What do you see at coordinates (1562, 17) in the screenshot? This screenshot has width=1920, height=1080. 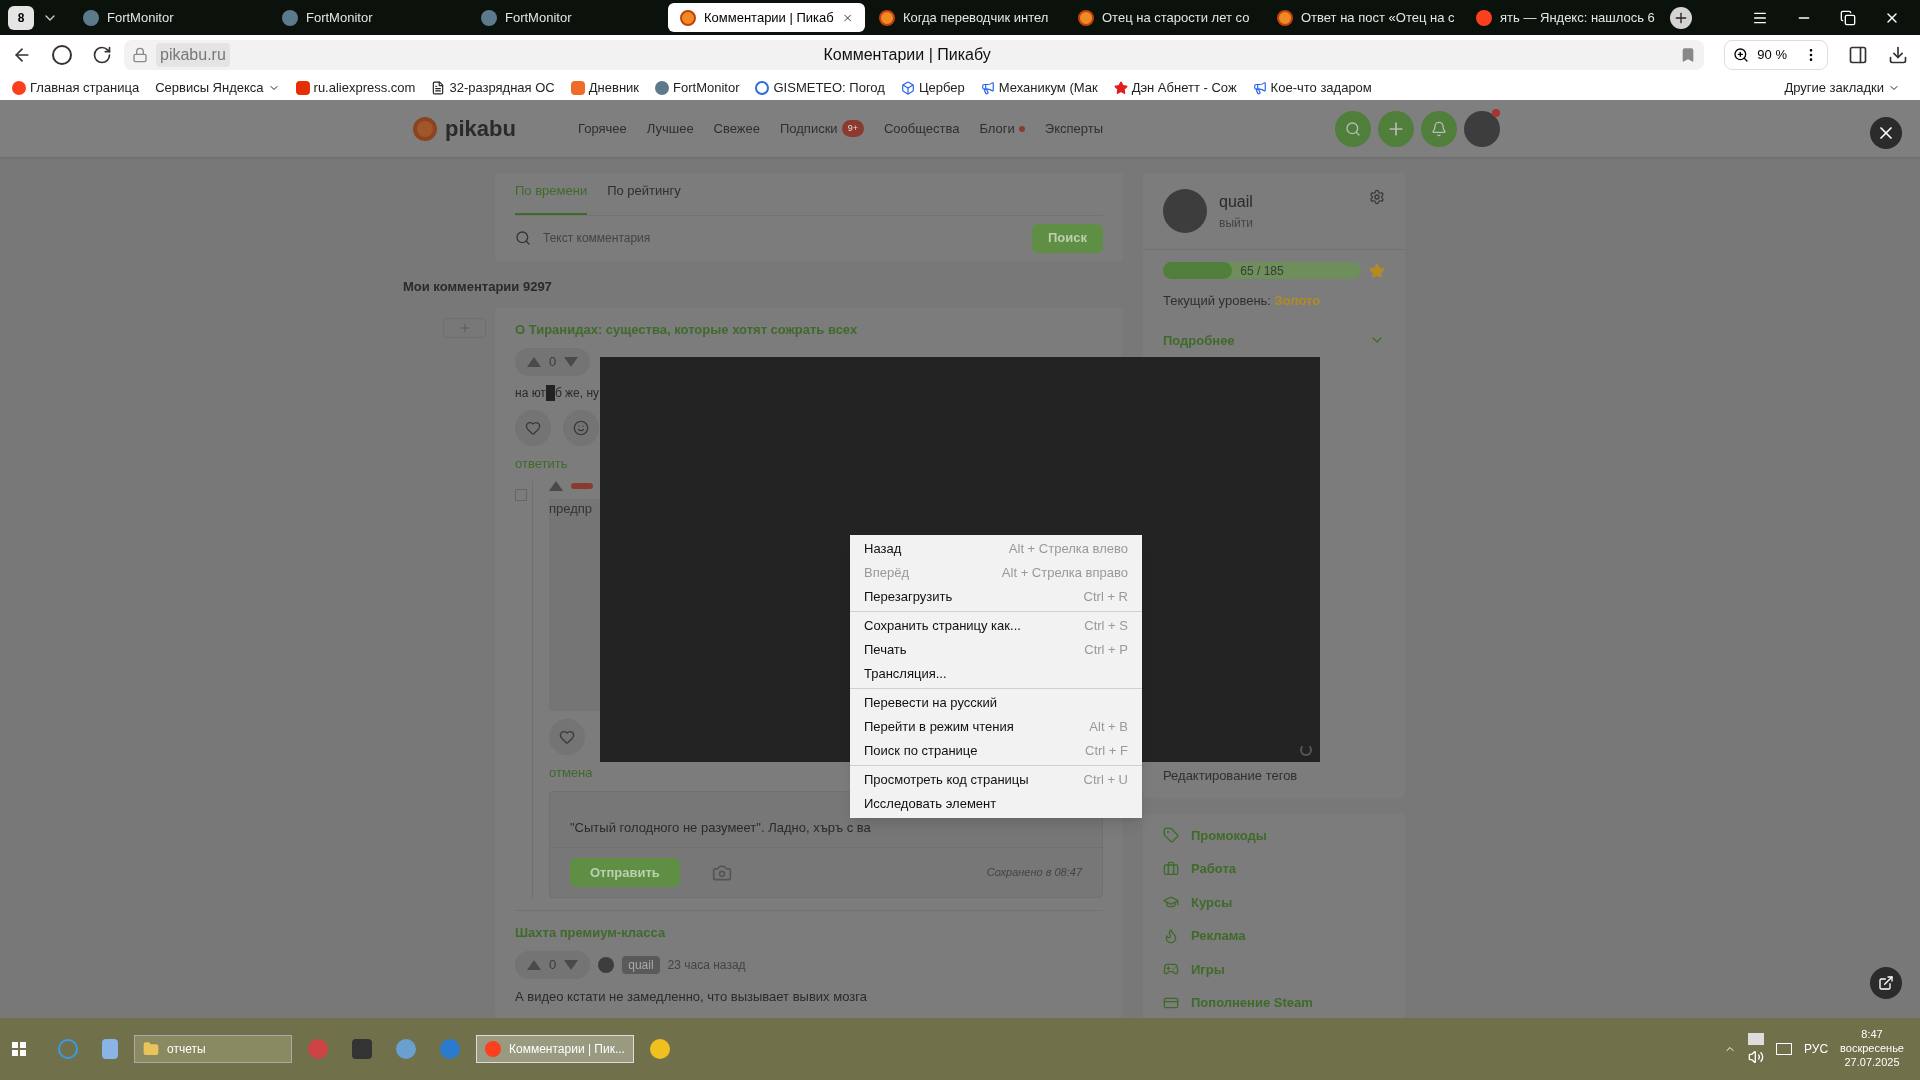 I see `browser-tab: ять — Яндекс: нашлось 6` at bounding box center [1562, 17].